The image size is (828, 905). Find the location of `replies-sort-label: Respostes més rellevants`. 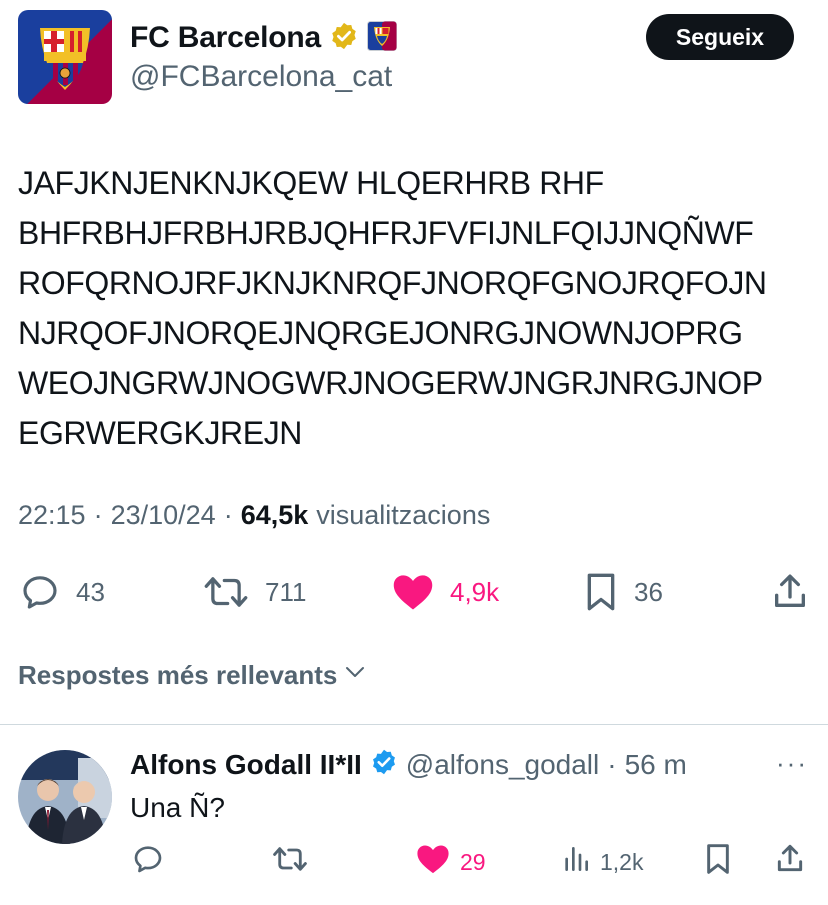

replies-sort-label: Respostes més rellevants is located at coordinates (178, 675).